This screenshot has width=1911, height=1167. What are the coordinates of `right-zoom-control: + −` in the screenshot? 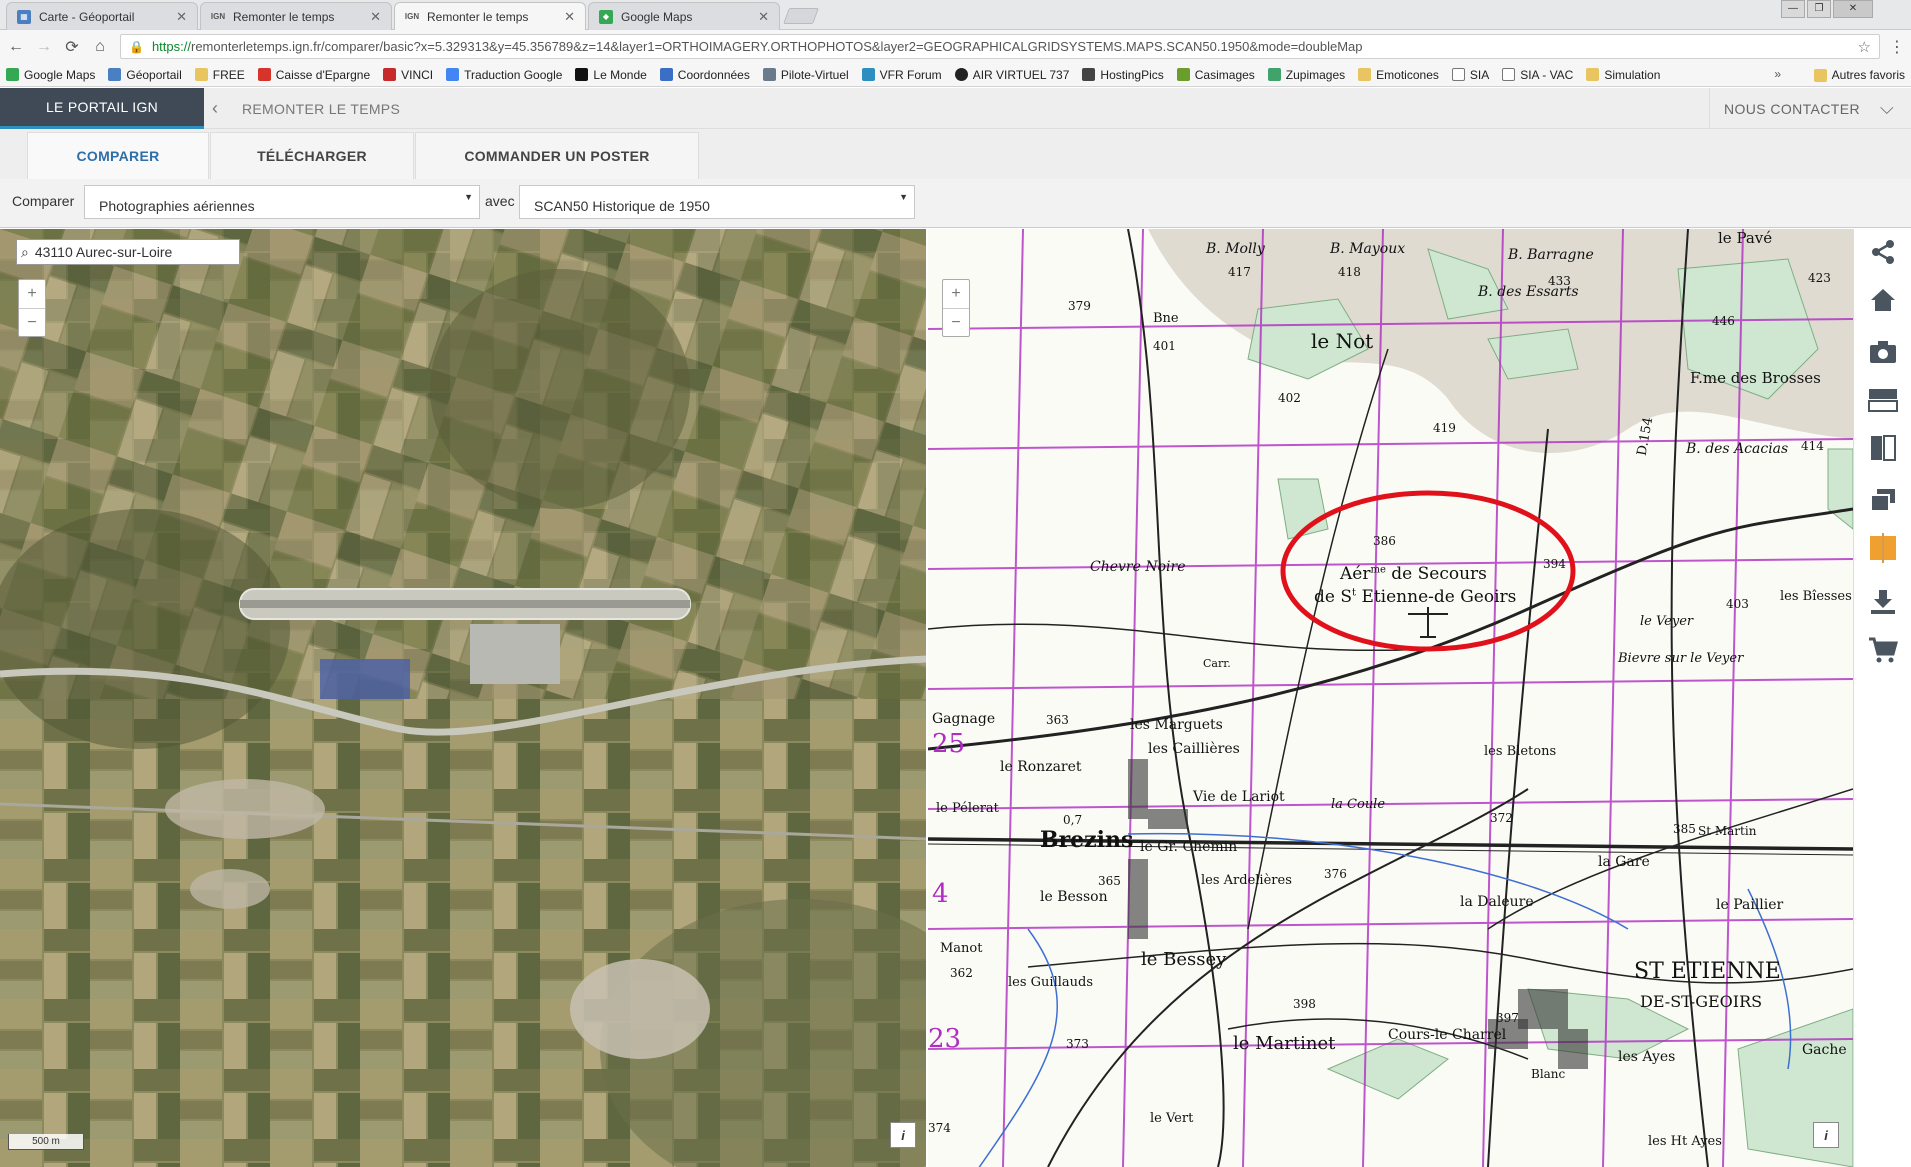 It's located at (956, 308).